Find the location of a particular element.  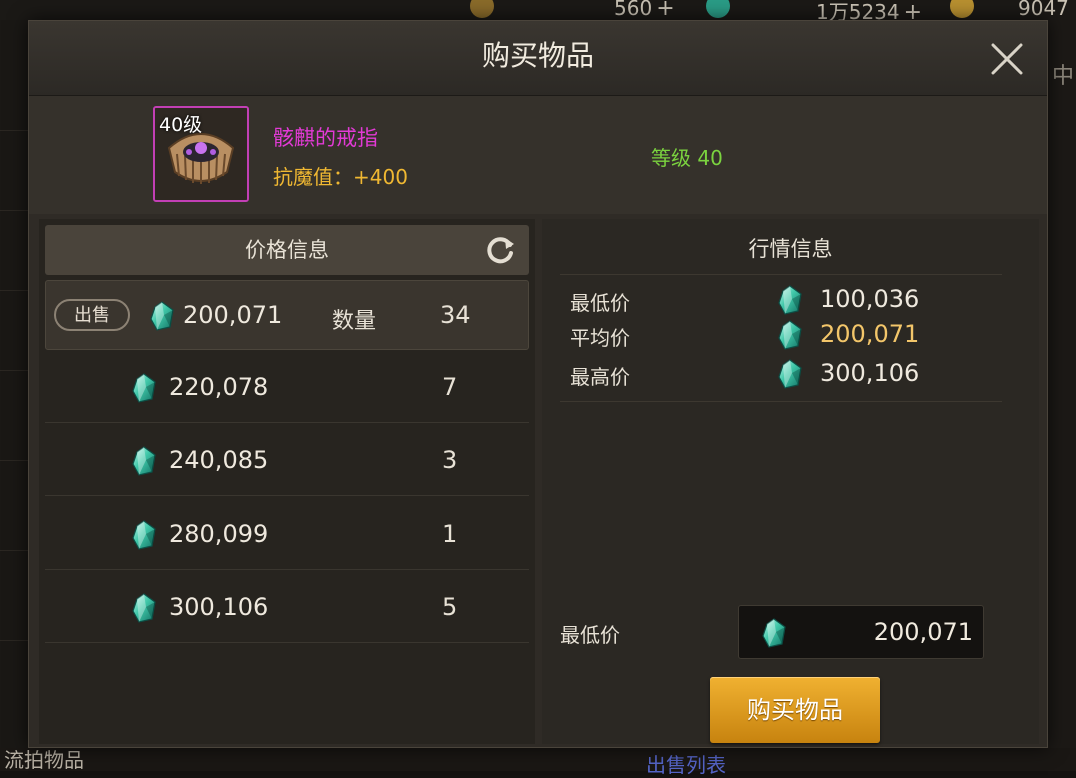

buy-item-button: 购买物品 is located at coordinates (795, 710).